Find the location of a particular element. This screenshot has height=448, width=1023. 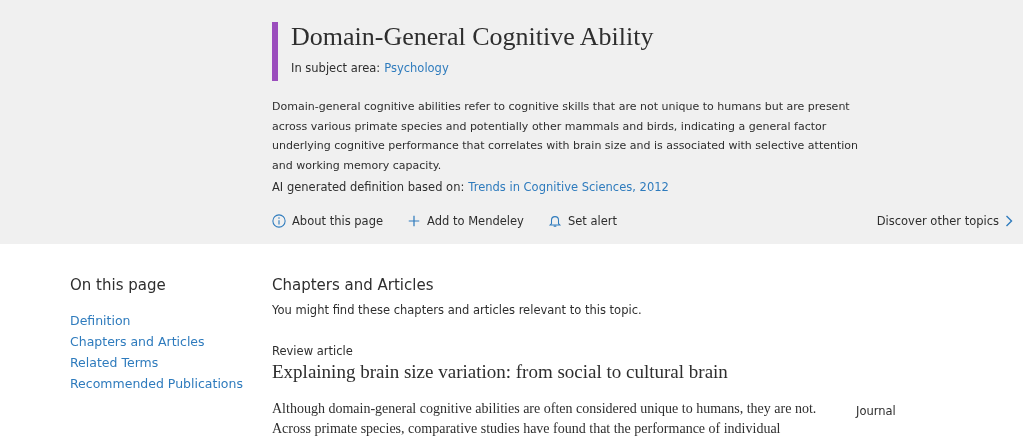

action-link: Set alert is located at coordinates (582, 221).